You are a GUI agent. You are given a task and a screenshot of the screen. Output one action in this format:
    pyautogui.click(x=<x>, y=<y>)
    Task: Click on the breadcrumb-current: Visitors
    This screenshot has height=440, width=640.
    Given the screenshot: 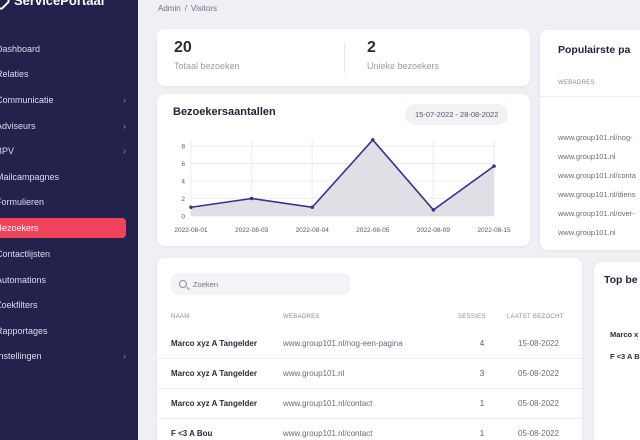 What is the action you would take?
    pyautogui.click(x=204, y=8)
    